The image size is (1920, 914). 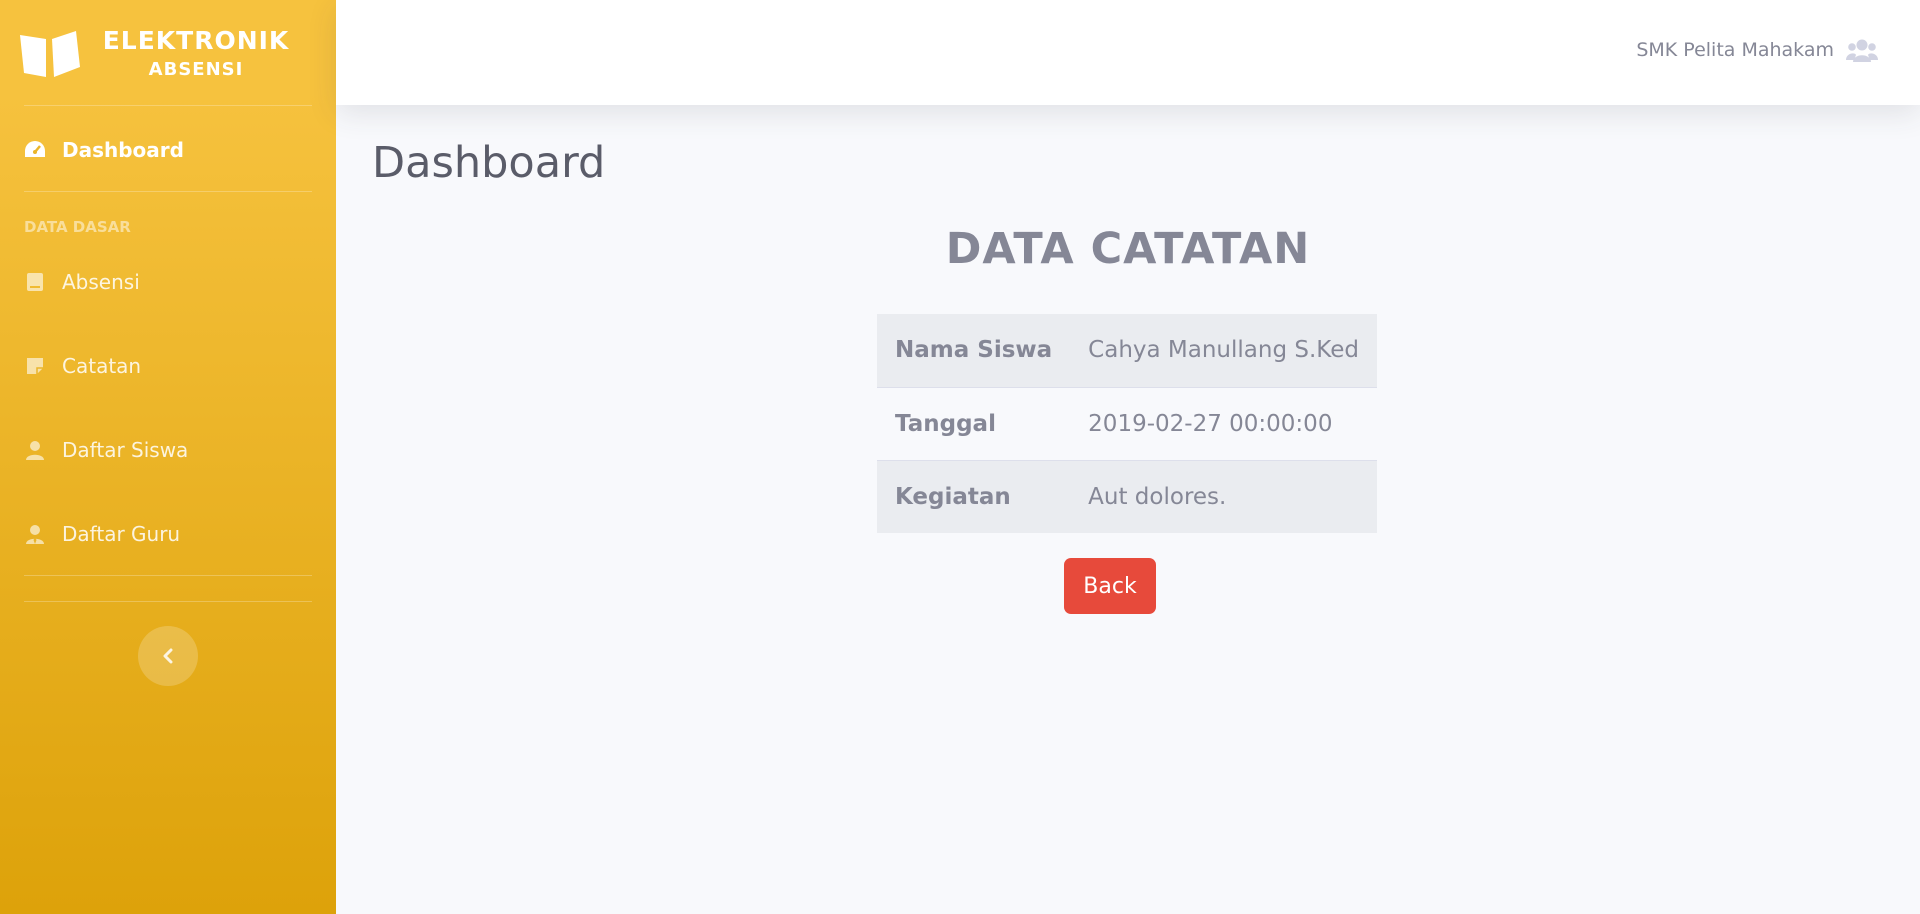 I want to click on sticky-note-icon, so click(x=35, y=366).